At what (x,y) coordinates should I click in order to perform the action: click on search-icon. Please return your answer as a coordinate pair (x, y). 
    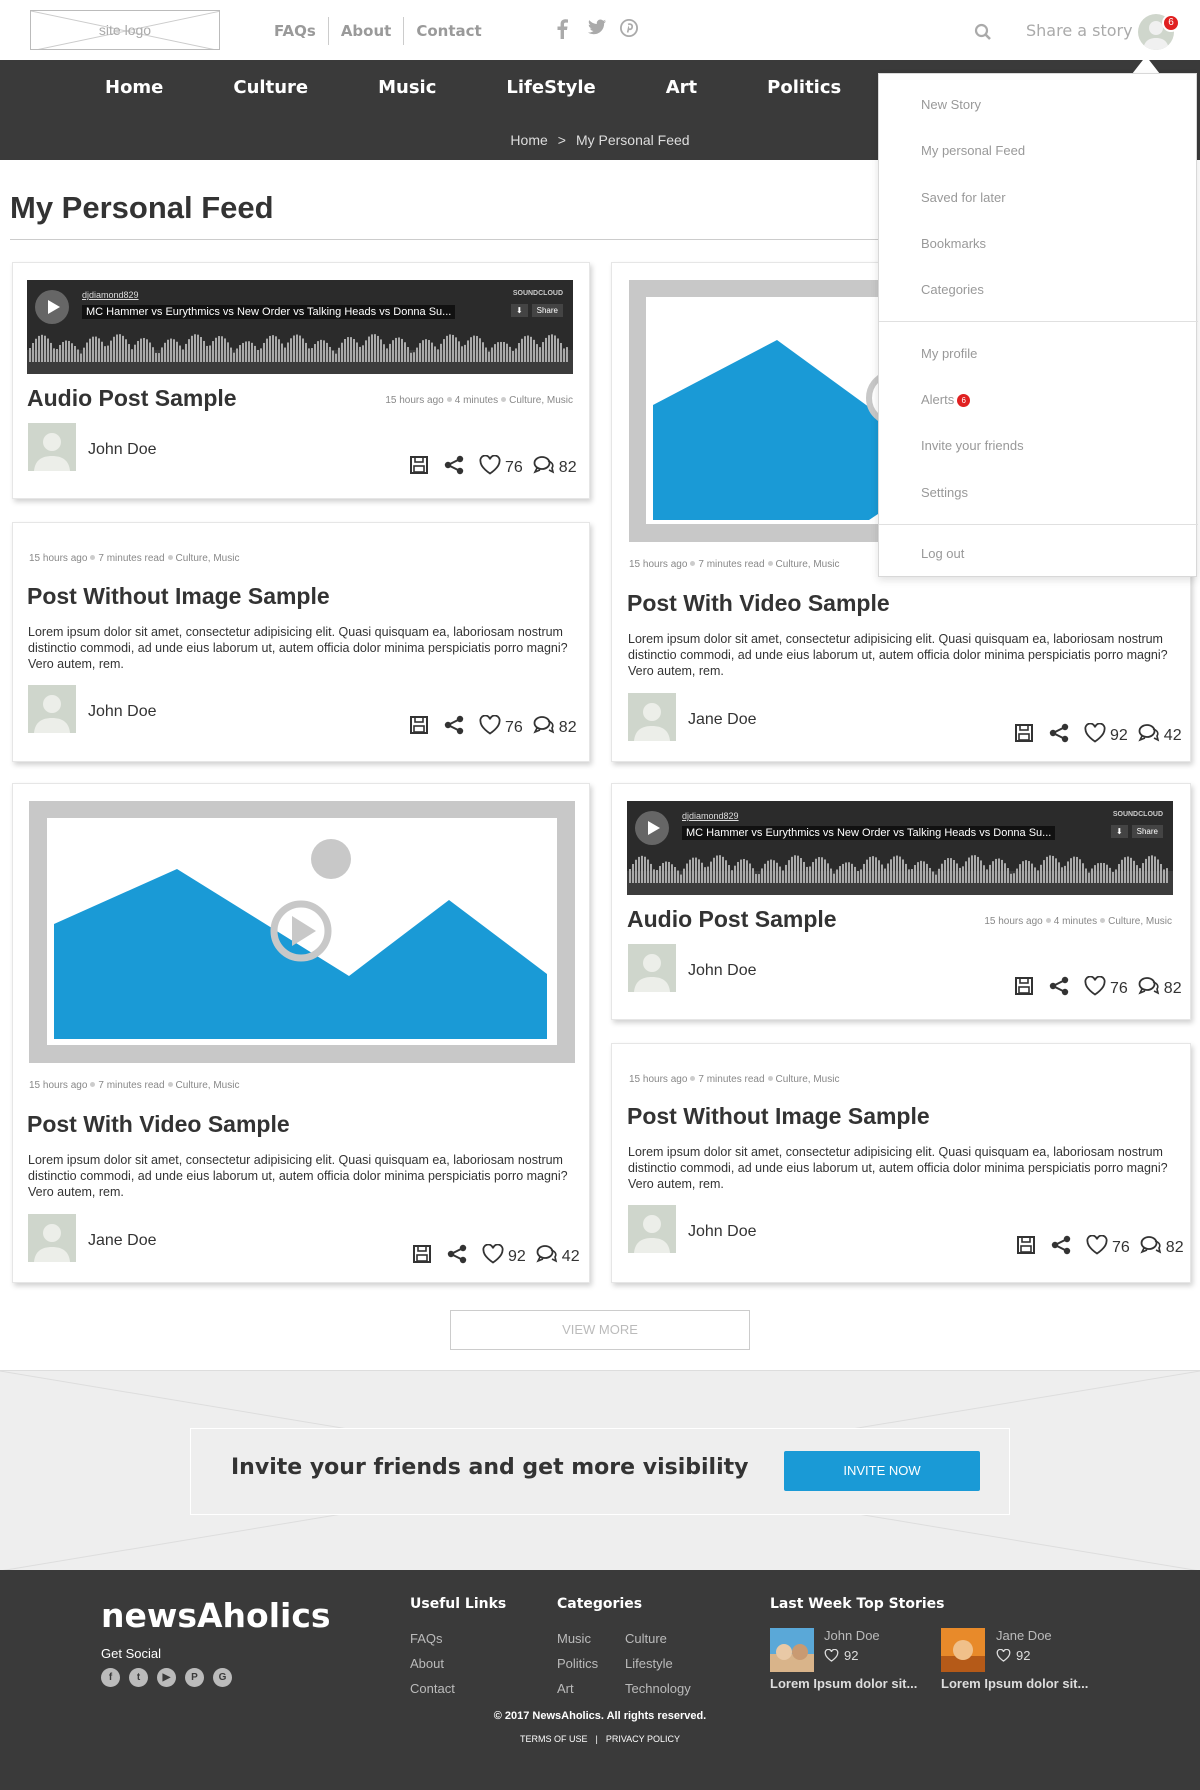
    Looking at the image, I should click on (983, 34).